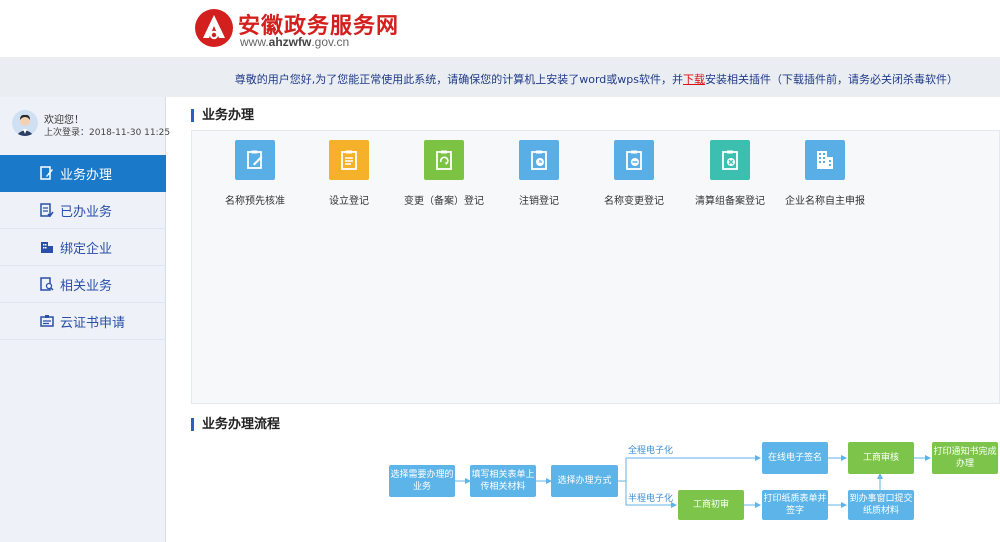 The width and height of the screenshot is (1000, 542). What do you see at coordinates (47, 210) in the screenshot?
I see `done-doc-icon` at bounding box center [47, 210].